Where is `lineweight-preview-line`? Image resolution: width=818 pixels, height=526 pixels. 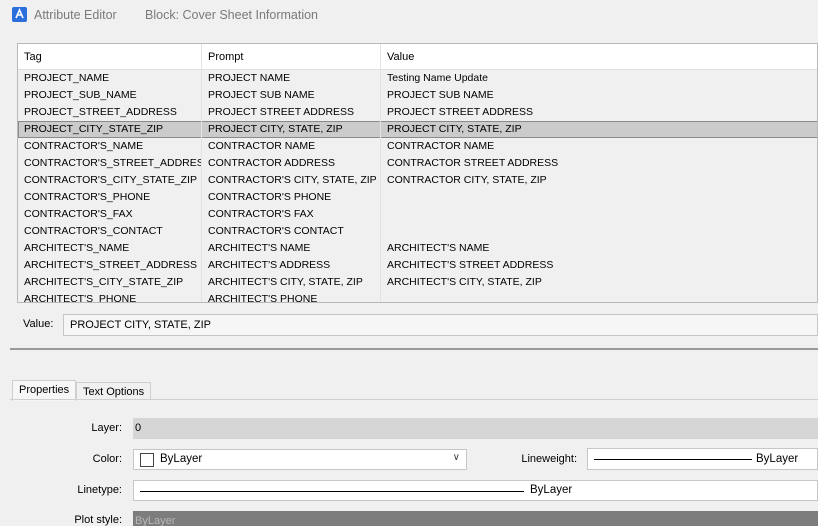
lineweight-preview-line is located at coordinates (673, 459).